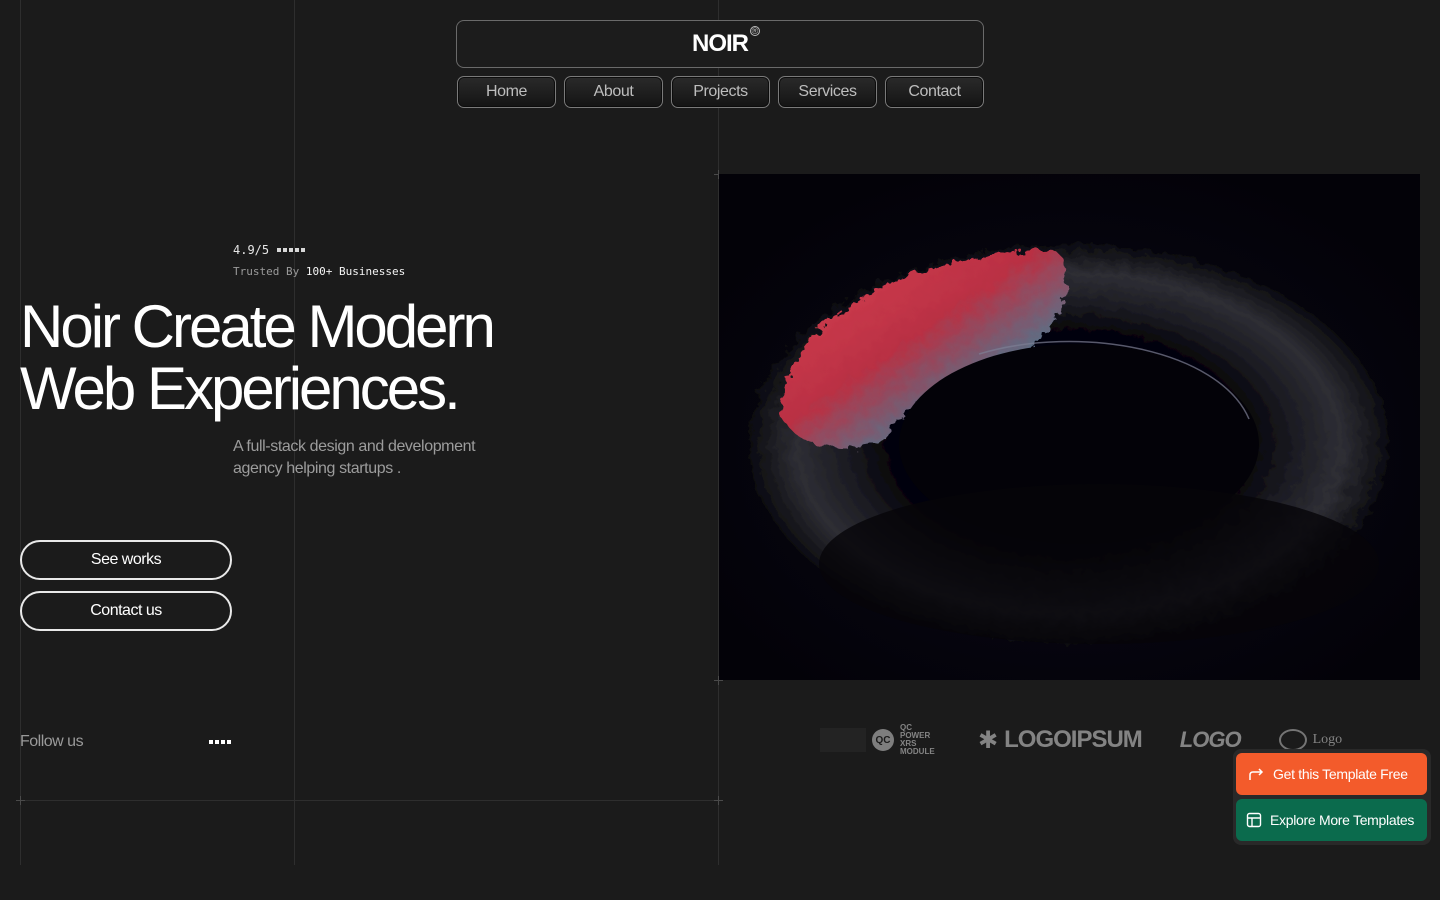 The image size is (1440, 900). I want to click on logoipsum-icon: ✱, so click(988, 740).